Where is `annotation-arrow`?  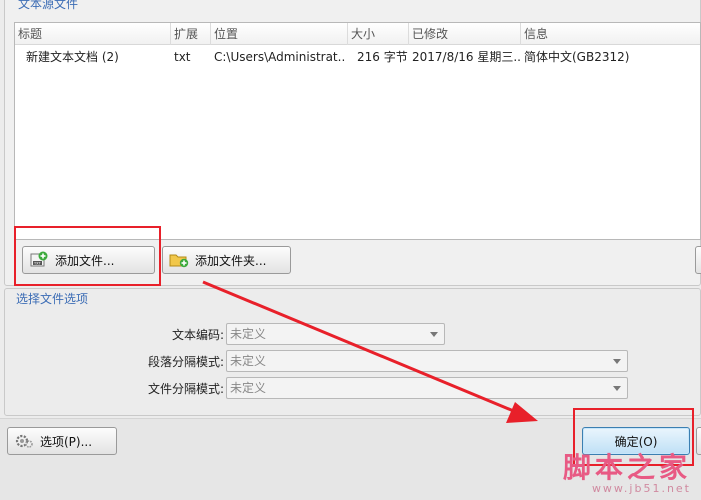
annotation-arrow is located at coordinates (370, 351).